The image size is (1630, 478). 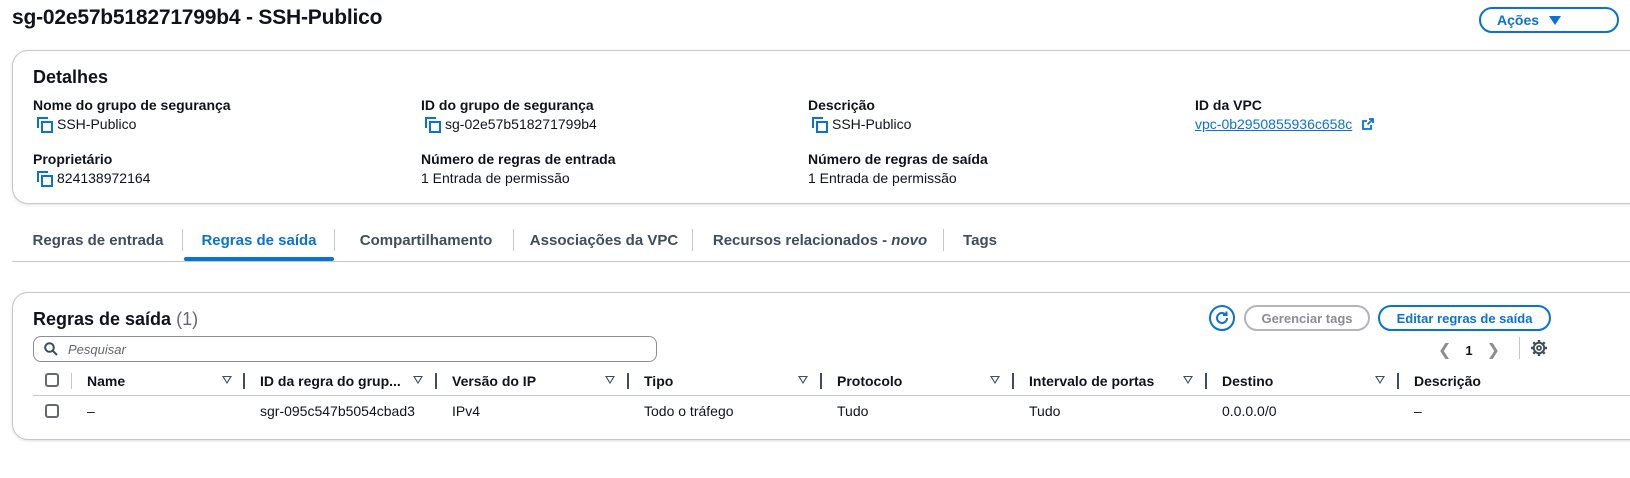 What do you see at coordinates (869, 381) in the screenshot?
I see `column-header-protocol: Protocolo` at bounding box center [869, 381].